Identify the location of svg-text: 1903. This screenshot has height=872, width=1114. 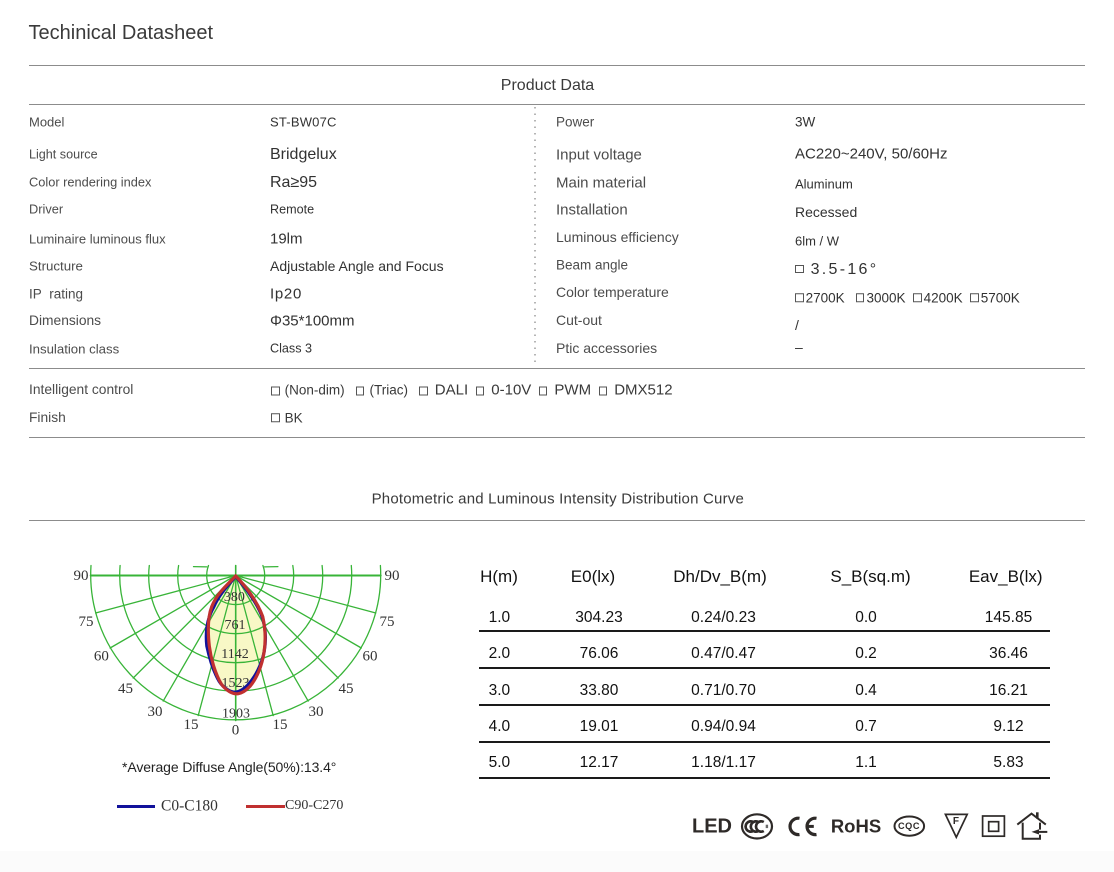
(236, 714).